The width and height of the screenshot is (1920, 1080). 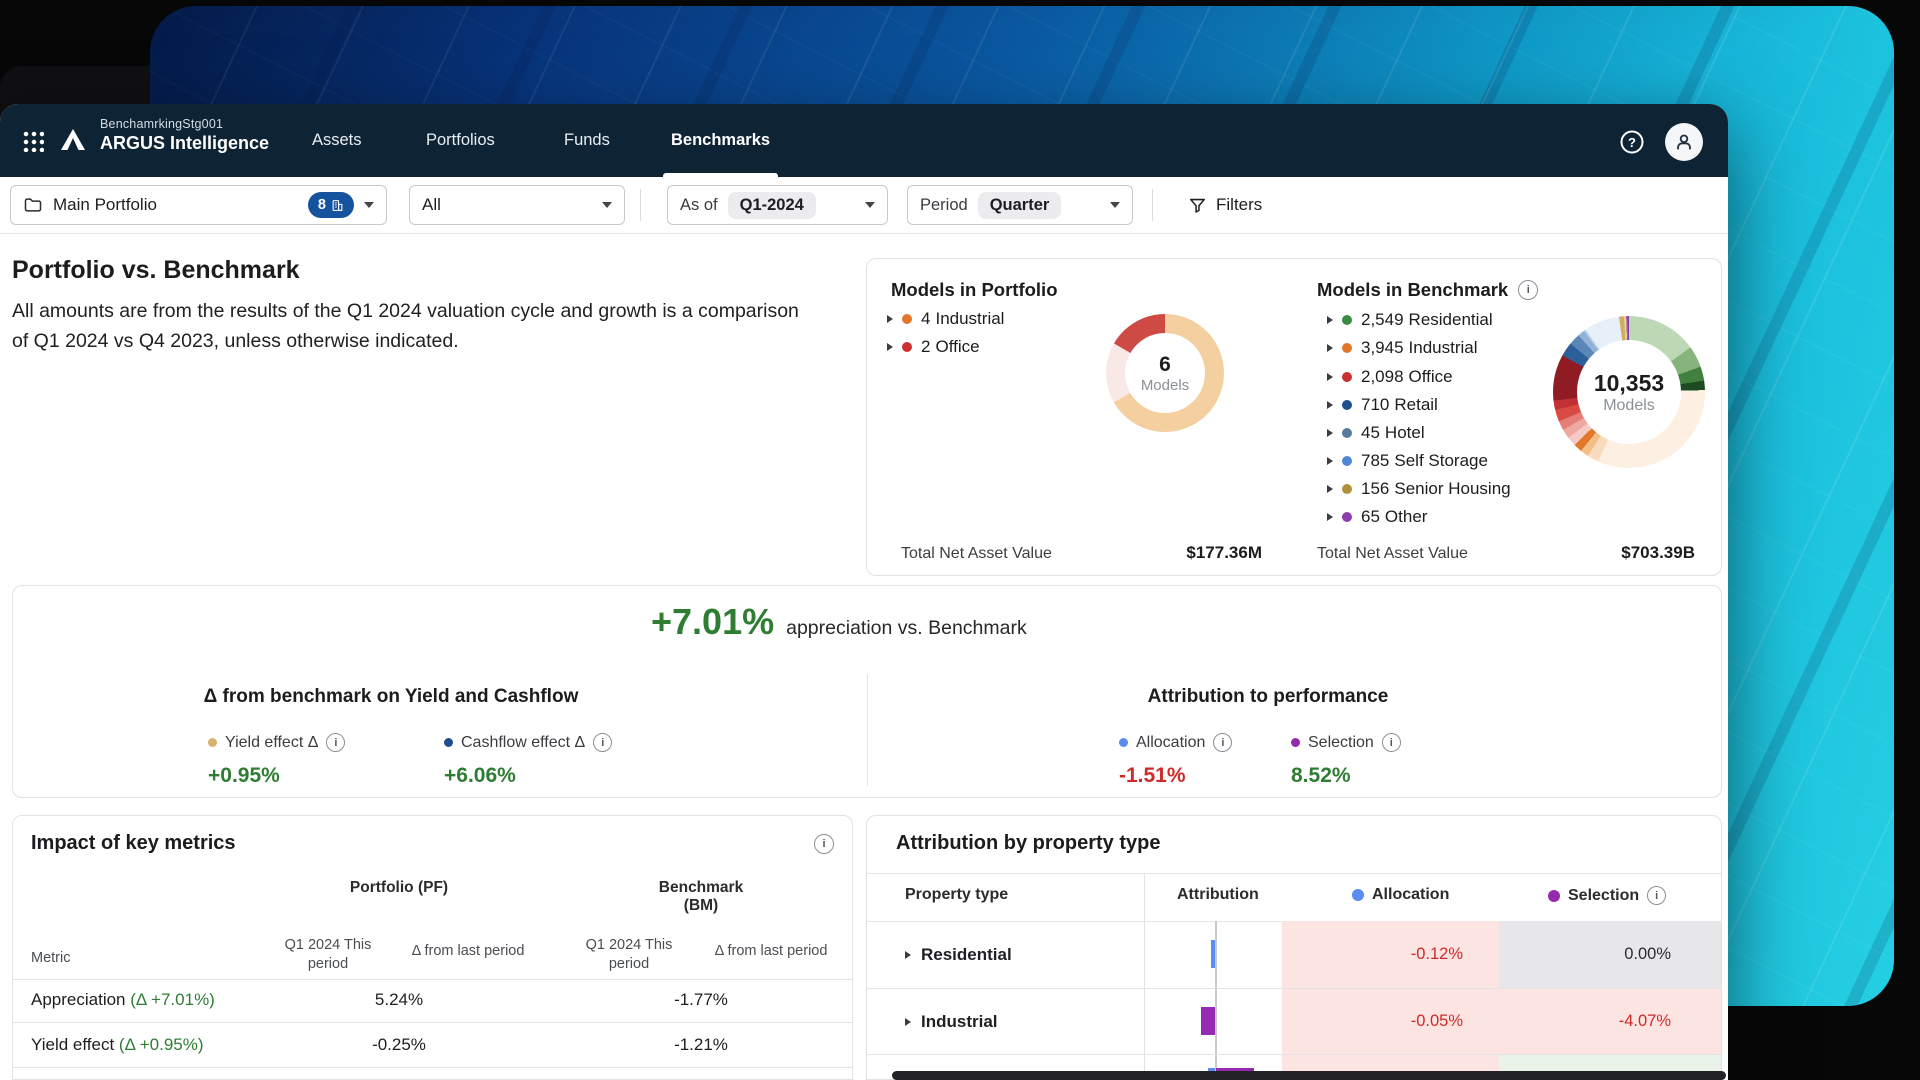 What do you see at coordinates (1213, 954) in the screenshot?
I see `residential-allocation-bar` at bounding box center [1213, 954].